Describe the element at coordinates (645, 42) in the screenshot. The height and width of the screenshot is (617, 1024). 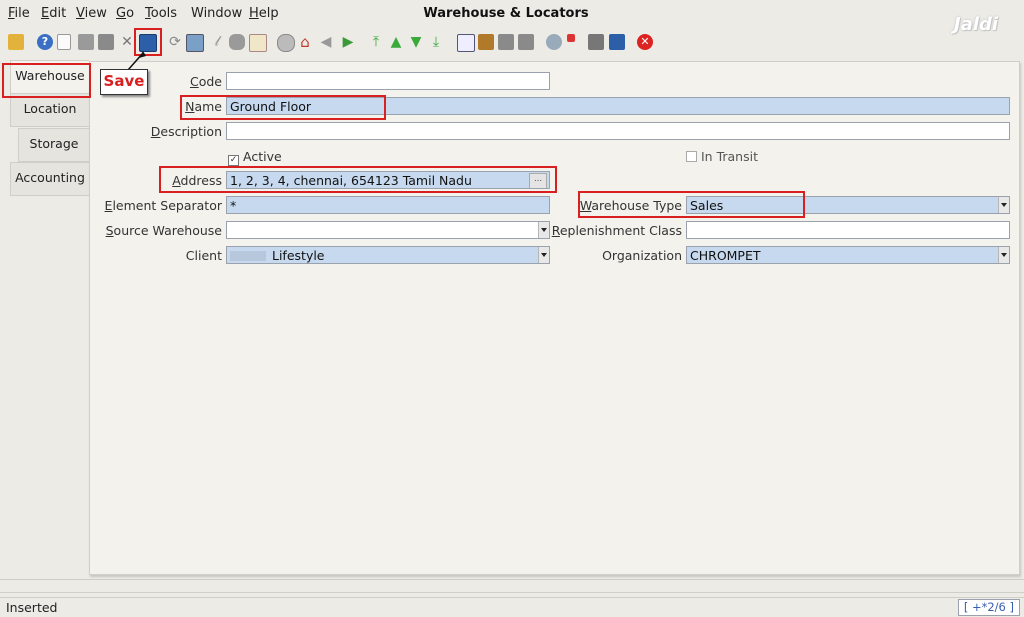
I see `close-icon: ✕` at that location.